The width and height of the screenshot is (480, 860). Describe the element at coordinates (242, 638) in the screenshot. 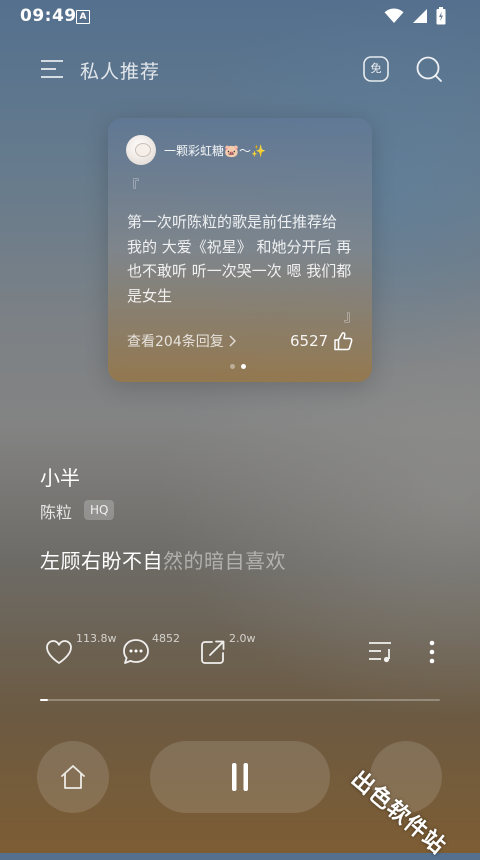

I see `share-count: 2.0w` at that location.